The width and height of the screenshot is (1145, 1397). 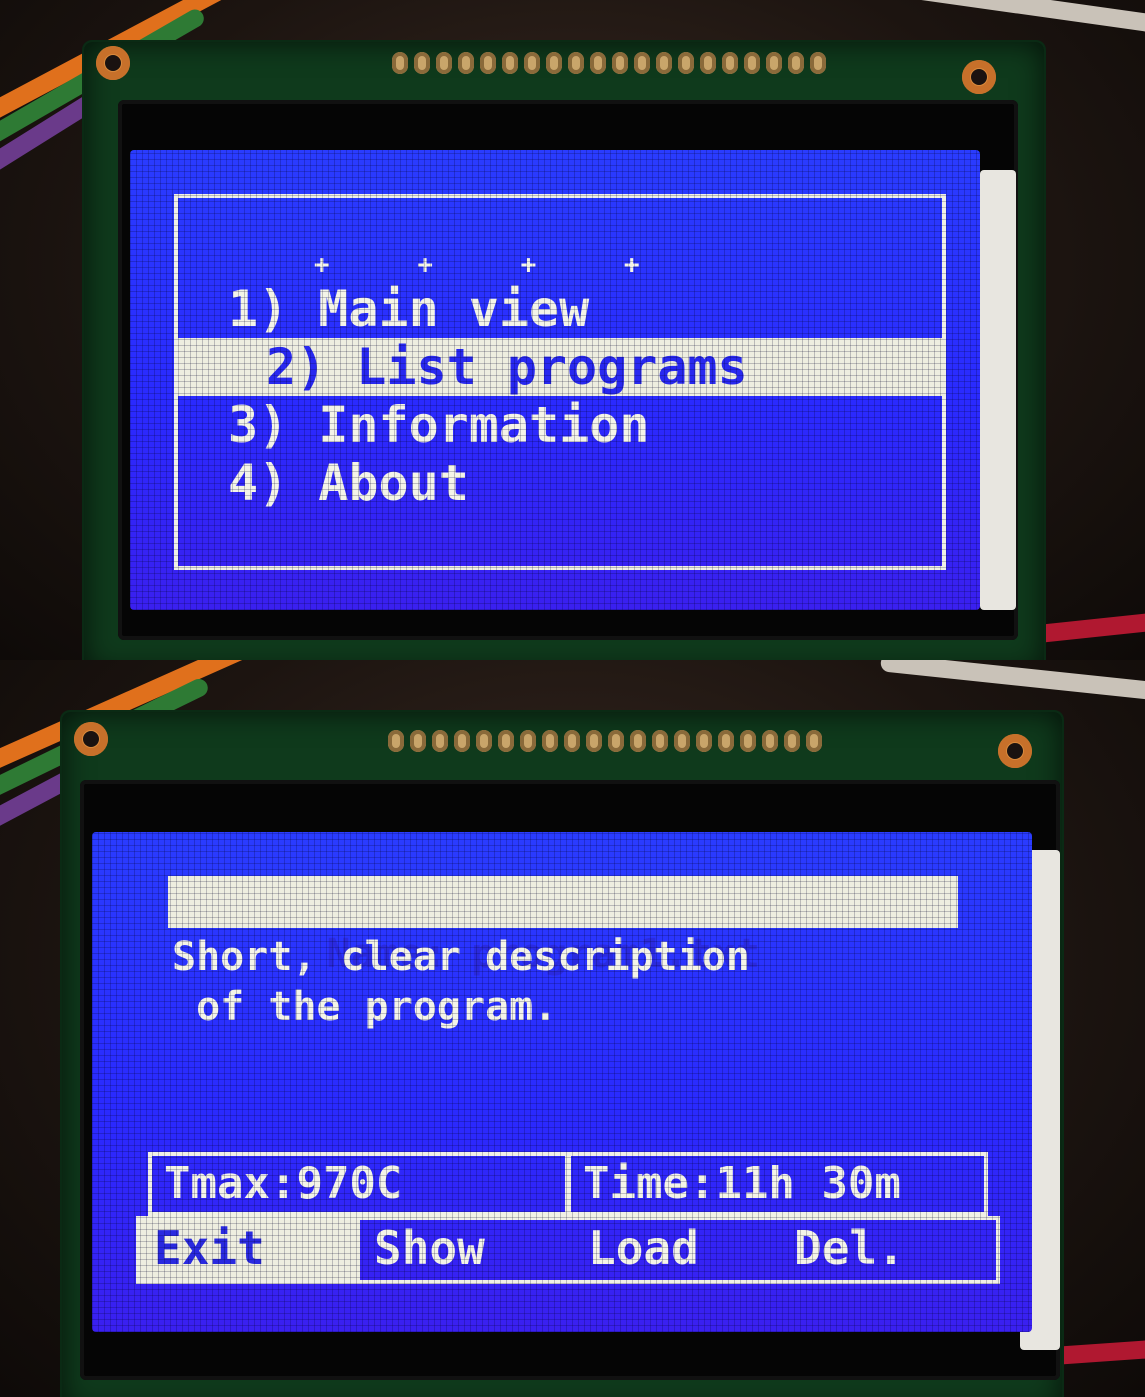 What do you see at coordinates (888, 1250) in the screenshot?
I see `delete-button: Del.` at bounding box center [888, 1250].